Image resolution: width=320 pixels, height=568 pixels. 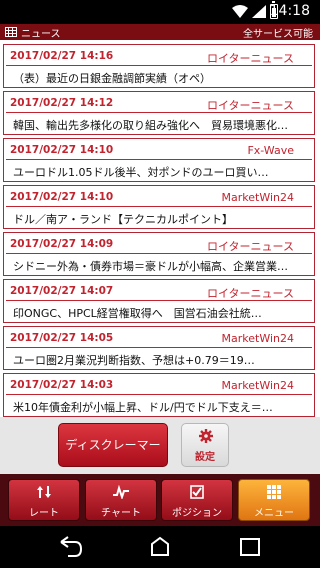 What do you see at coordinates (62, 56) in the screenshot?
I see `news-datetime: 2017/02/27 14:16` at bounding box center [62, 56].